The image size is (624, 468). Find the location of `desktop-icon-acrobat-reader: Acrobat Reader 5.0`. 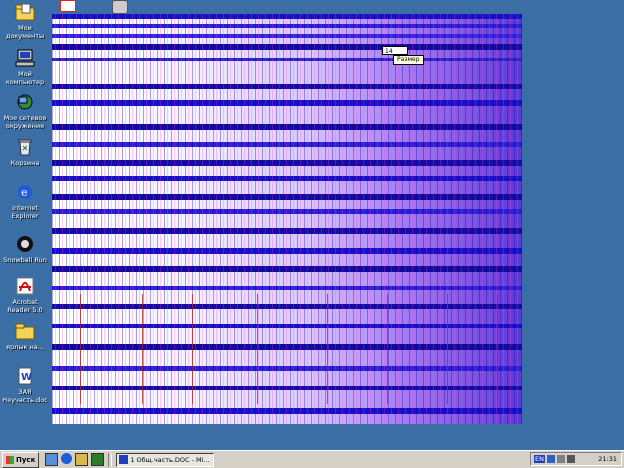

desktop-icon-acrobat-reader: Acrobat Reader 5.0 is located at coordinates (25, 295).